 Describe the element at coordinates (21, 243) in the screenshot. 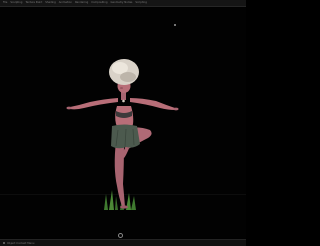

I see `status-hint: Object Context Menu` at that location.